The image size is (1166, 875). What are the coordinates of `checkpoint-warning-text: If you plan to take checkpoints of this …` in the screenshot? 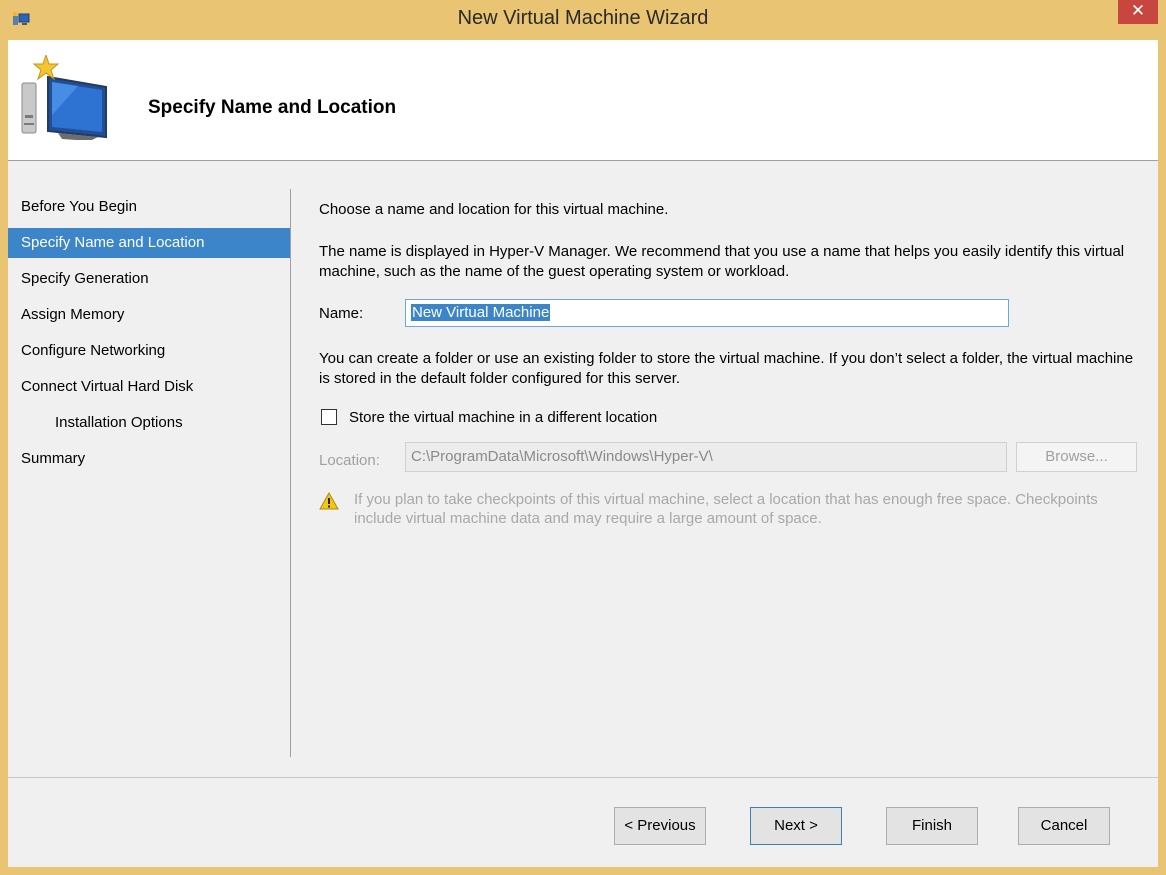 It's located at (726, 509).